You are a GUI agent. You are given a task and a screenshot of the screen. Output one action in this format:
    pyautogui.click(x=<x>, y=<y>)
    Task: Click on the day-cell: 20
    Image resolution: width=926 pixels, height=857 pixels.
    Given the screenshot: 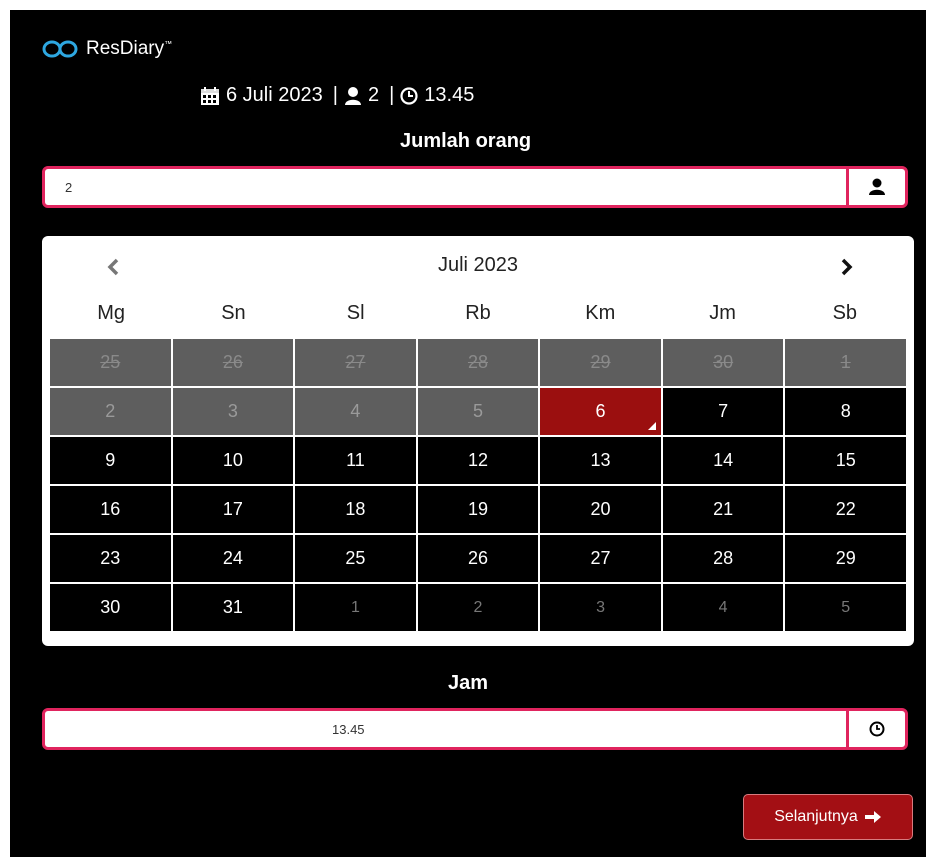 What is the action you would take?
    pyautogui.click(x=600, y=509)
    